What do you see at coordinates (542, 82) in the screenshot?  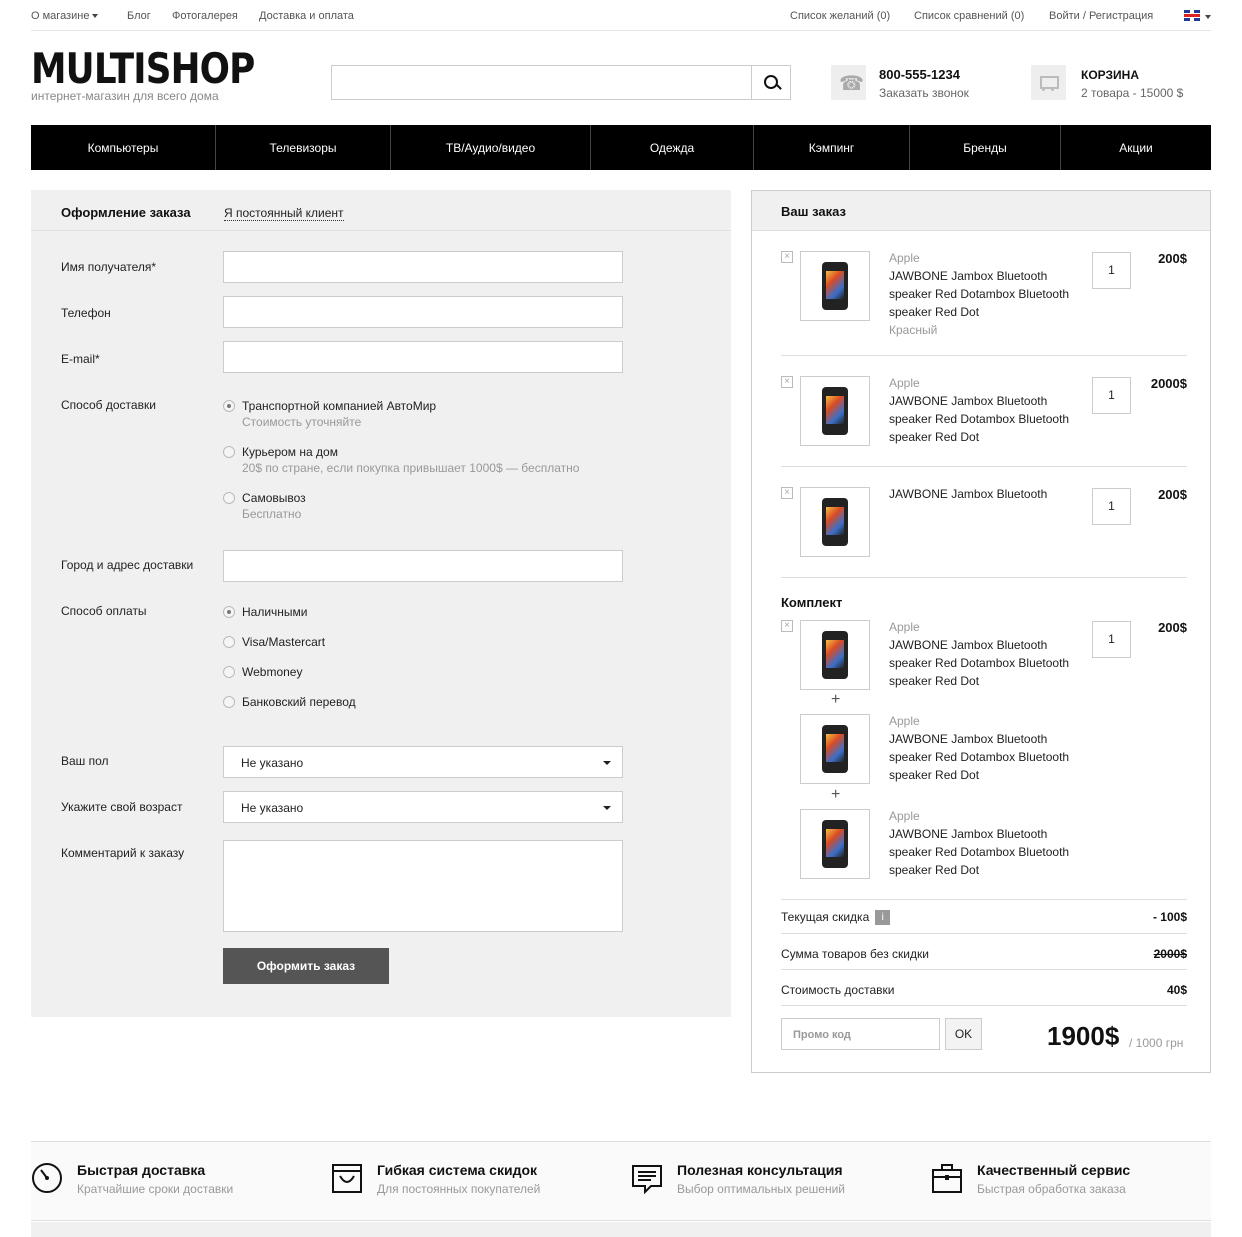 I see `search-input` at bounding box center [542, 82].